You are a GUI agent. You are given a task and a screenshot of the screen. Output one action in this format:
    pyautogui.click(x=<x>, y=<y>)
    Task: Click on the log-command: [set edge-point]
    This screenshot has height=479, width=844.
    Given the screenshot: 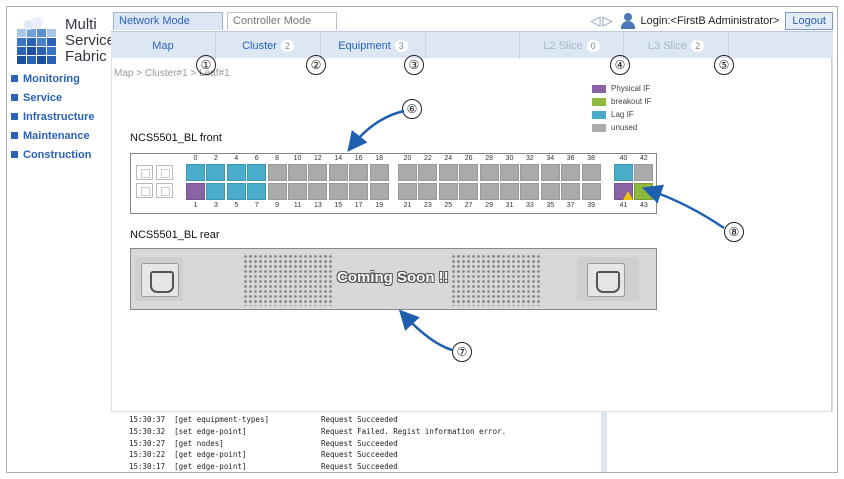 What is the action you would take?
    pyautogui.click(x=210, y=431)
    